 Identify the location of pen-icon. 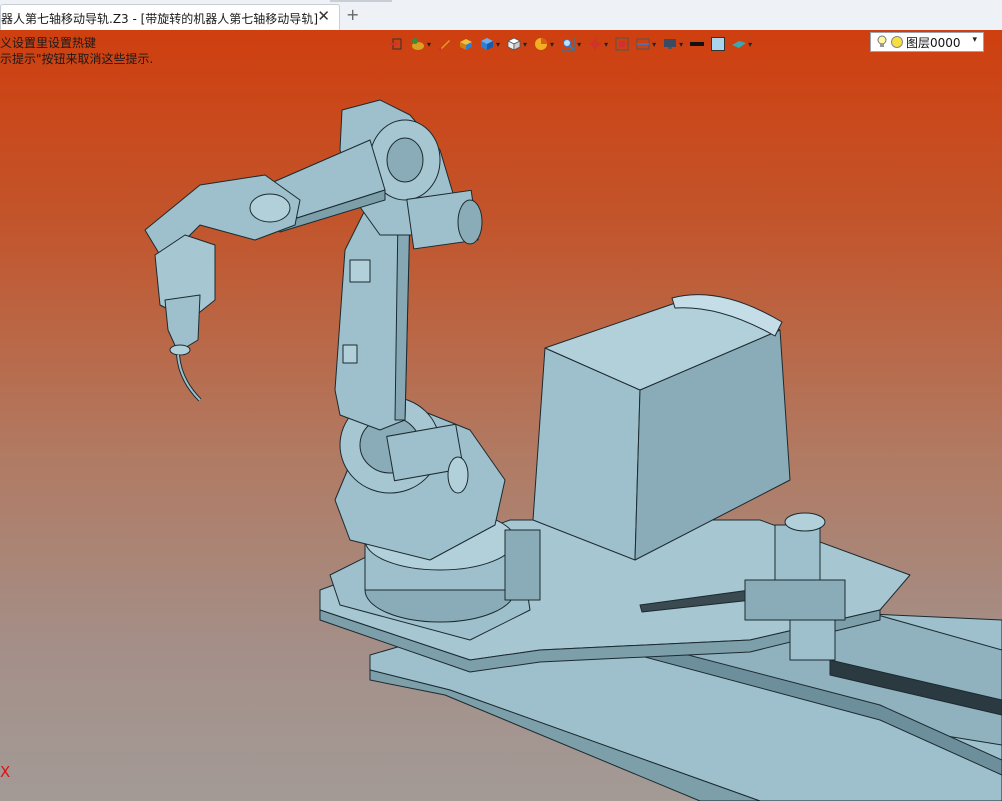
(444, 45).